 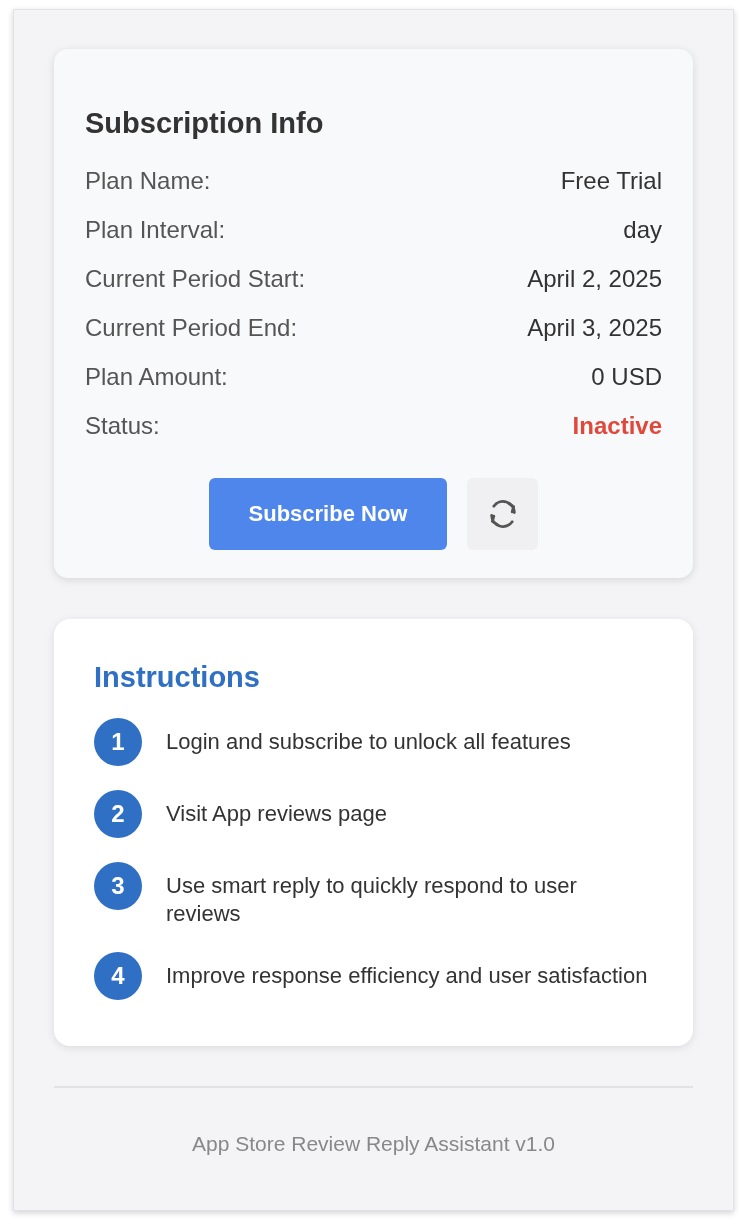 I want to click on field-label: Plan Interval:, so click(x=155, y=229).